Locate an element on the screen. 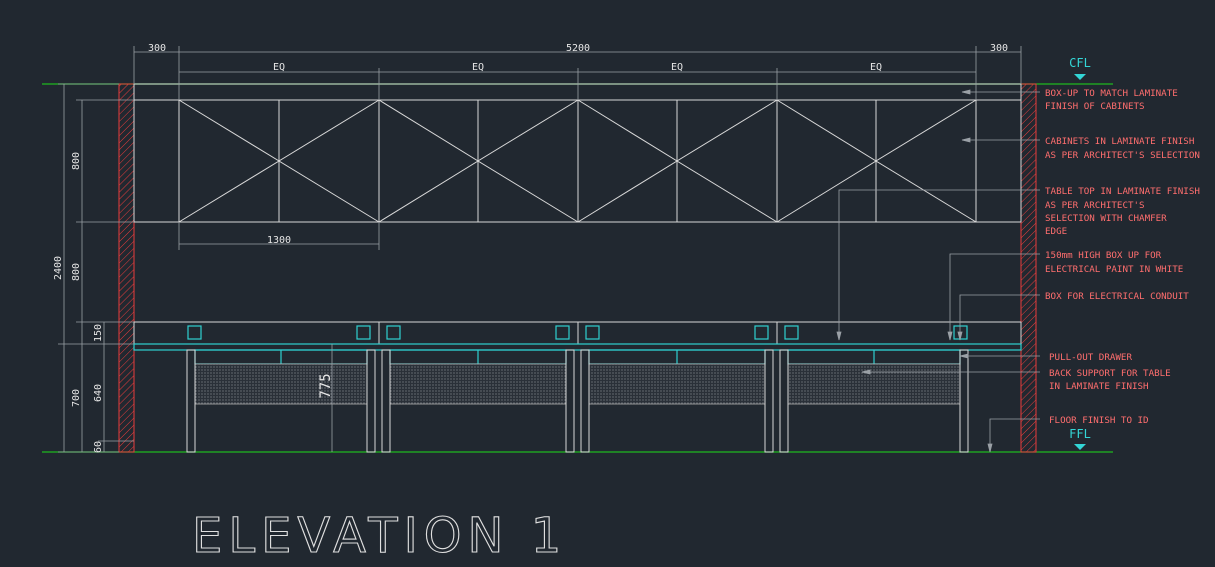 The image size is (1215, 567). dim-cabinet-width: 1300 is located at coordinates (279, 240).